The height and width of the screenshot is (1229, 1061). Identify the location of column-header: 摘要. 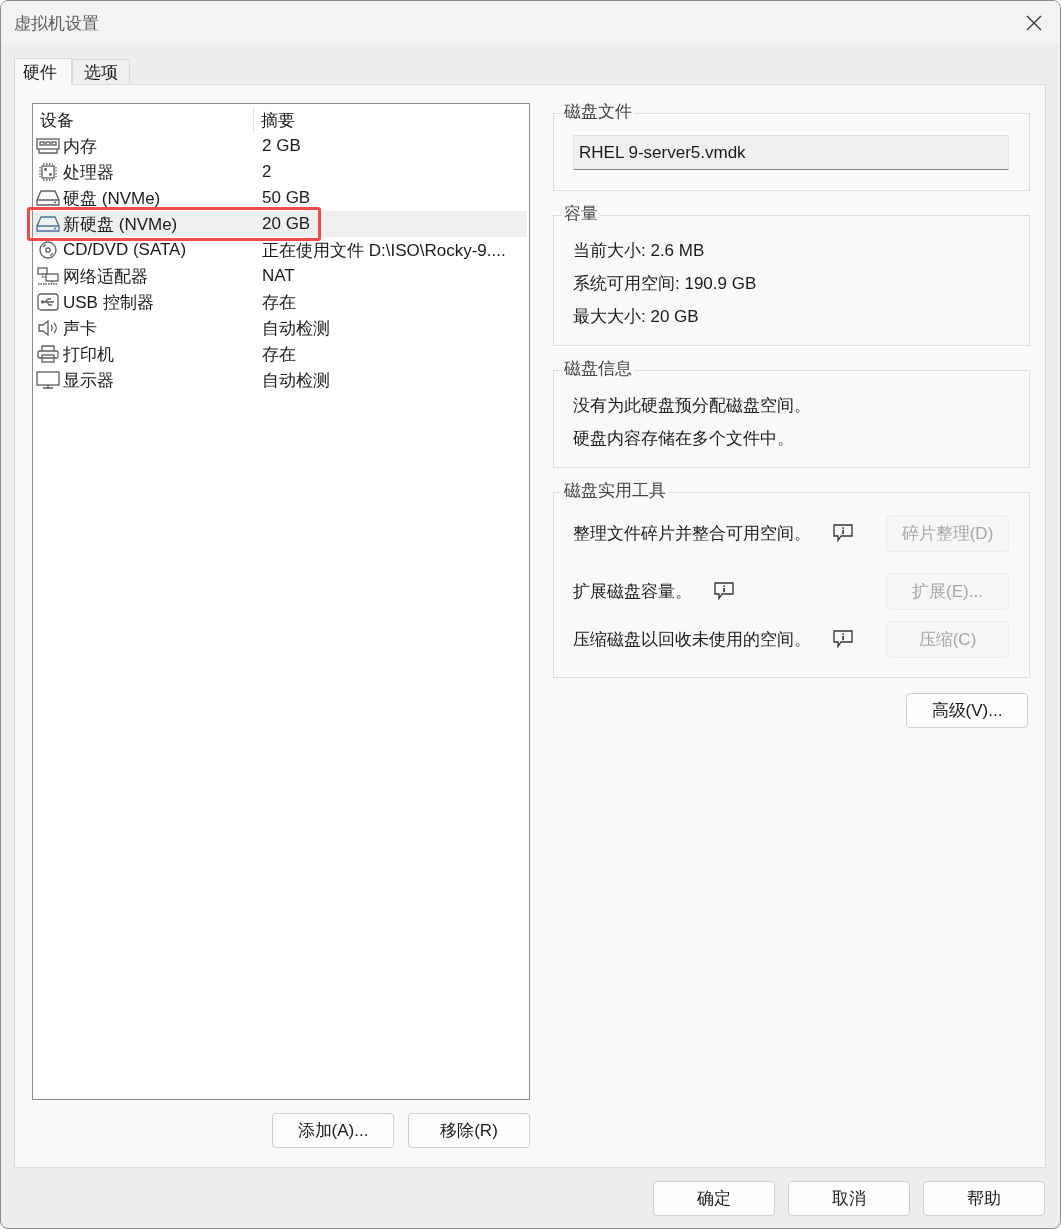
(278, 120).